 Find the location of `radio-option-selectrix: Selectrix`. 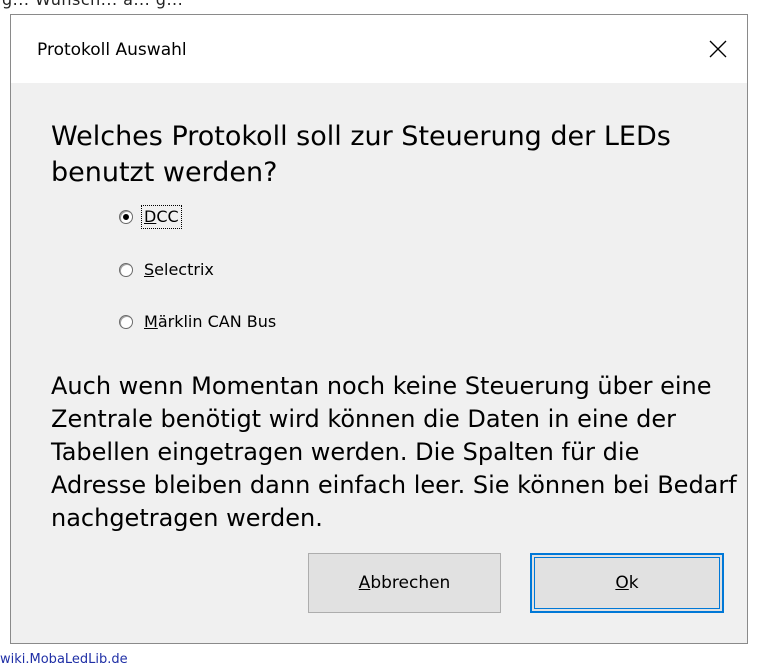

radio-option-selectrix: Selectrix is located at coordinates (167, 270).